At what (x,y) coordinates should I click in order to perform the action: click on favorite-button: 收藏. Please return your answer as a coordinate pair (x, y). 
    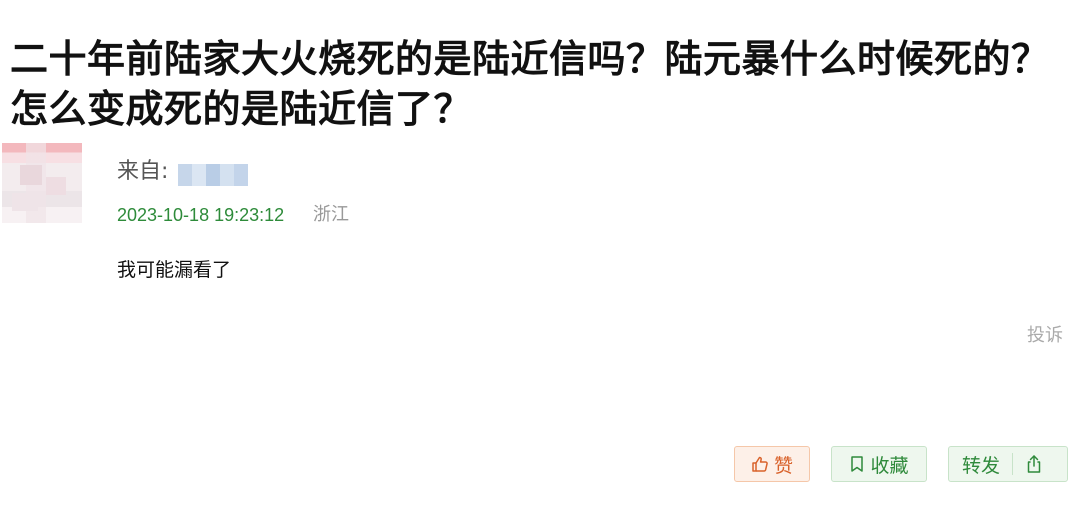
    Looking at the image, I should click on (879, 464).